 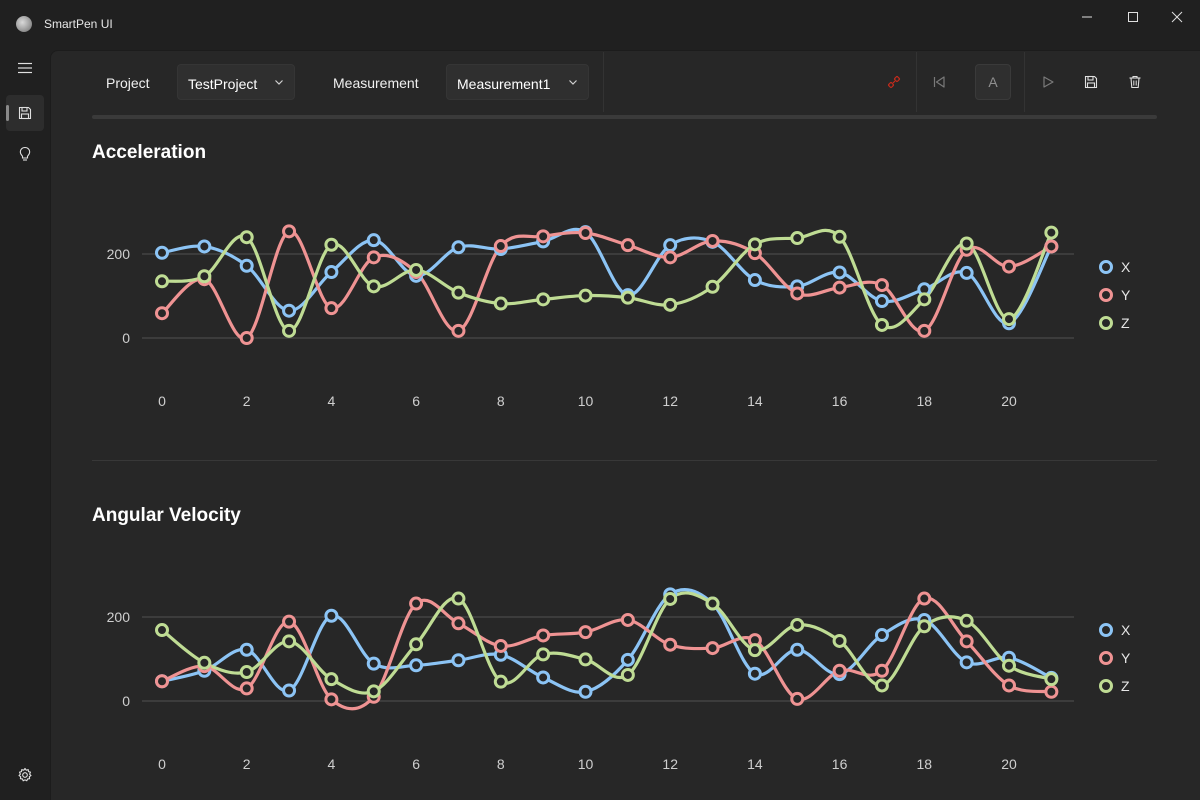 What do you see at coordinates (236, 82) in the screenshot?
I see `project-combobox: TestProject` at bounding box center [236, 82].